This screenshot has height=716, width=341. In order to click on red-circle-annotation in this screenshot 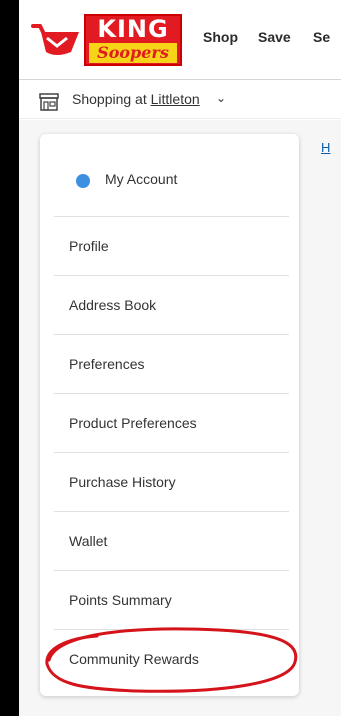, I will do `click(171, 660)`.